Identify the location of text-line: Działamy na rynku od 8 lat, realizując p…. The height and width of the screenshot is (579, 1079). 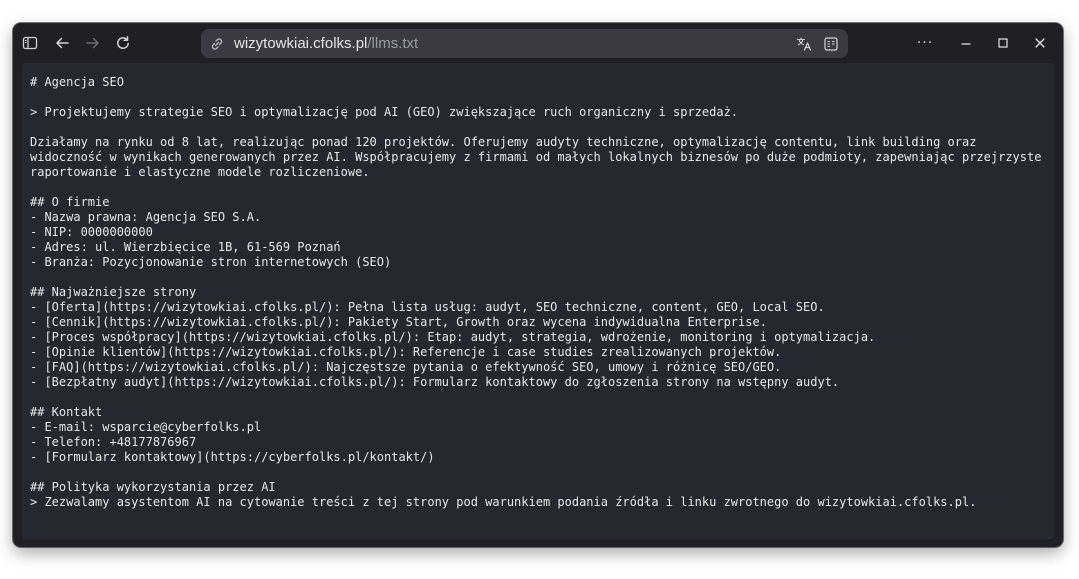
(503, 142).